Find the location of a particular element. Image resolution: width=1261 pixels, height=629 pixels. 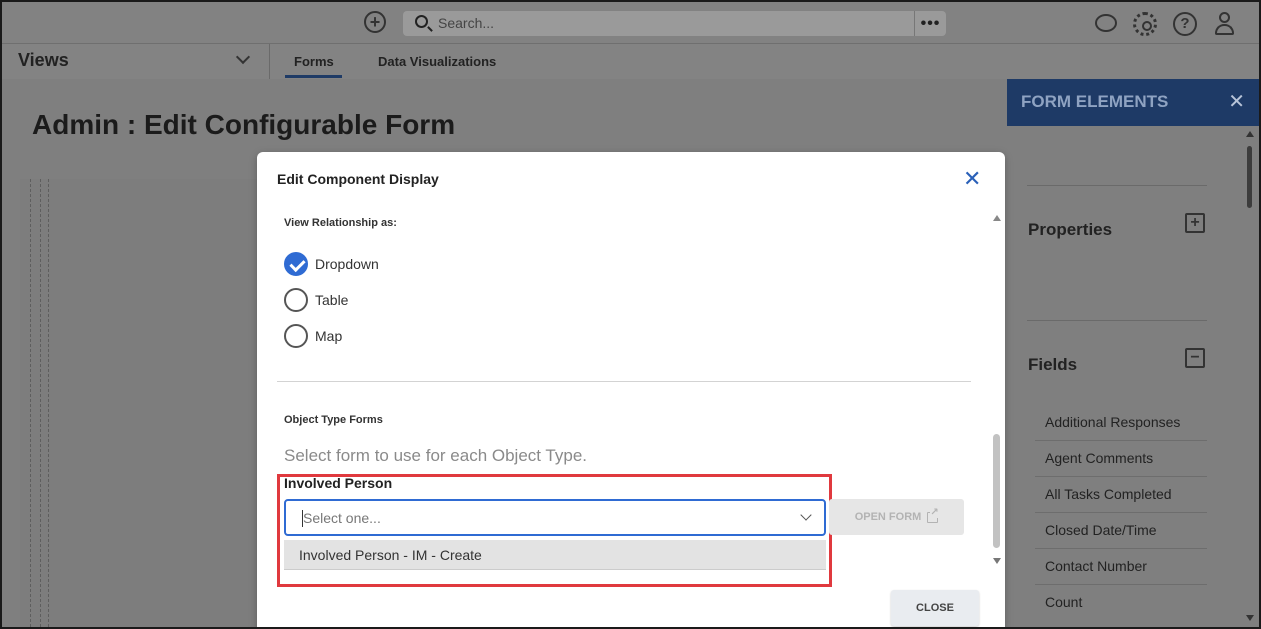

object-type-forms-label: Object Type Forms is located at coordinates (333, 420).